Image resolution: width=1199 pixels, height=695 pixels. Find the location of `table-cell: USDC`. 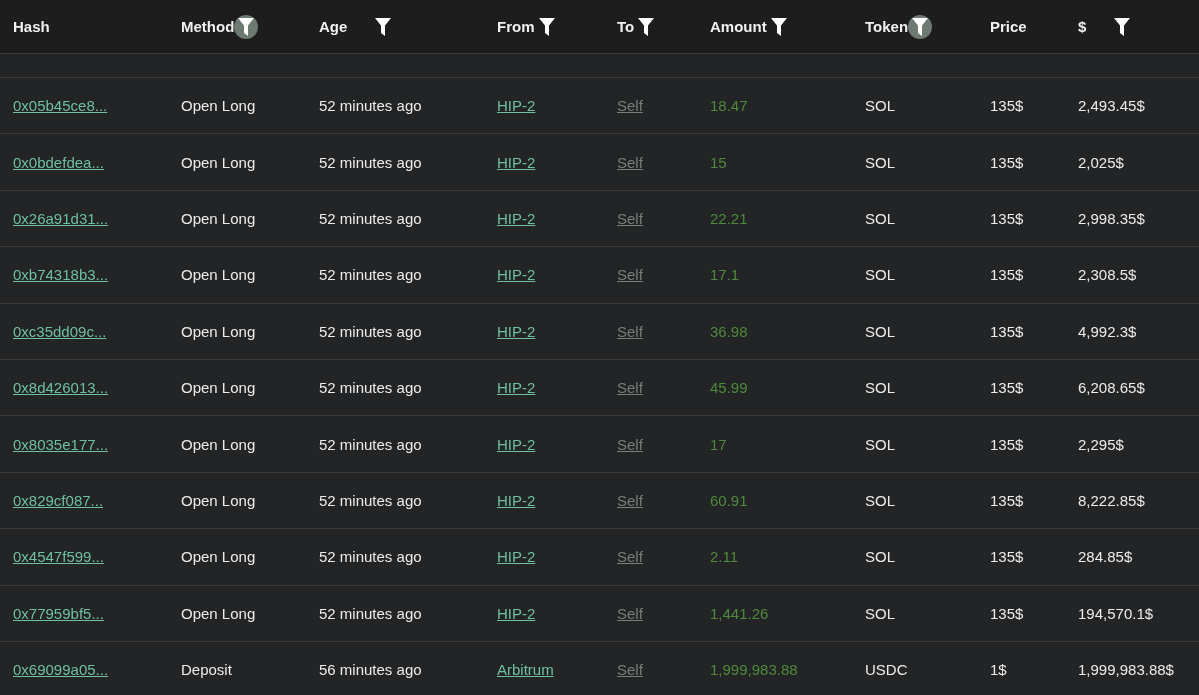

table-cell: USDC is located at coordinates (886, 670).